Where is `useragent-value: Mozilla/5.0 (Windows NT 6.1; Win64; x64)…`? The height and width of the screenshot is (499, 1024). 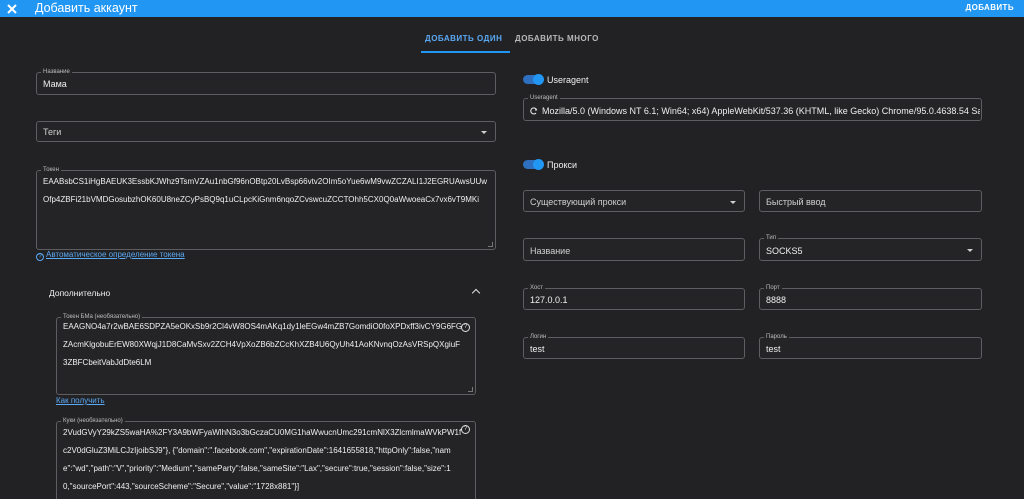
useragent-value: Mozilla/5.0 (Windows NT 6.1; Win64; x64)… is located at coordinates (761, 111).